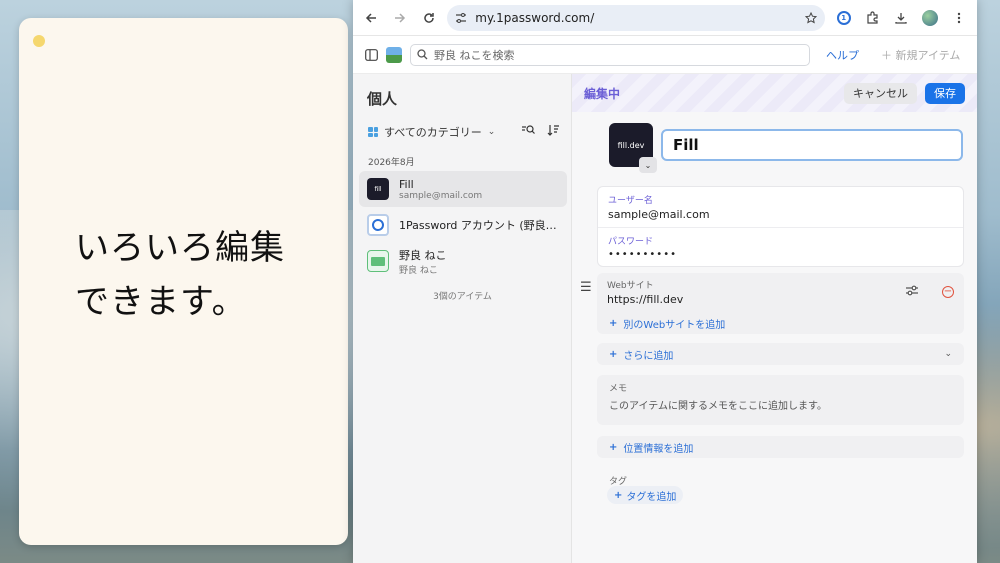 The image size is (1000, 563). What do you see at coordinates (658, 449) in the screenshot?
I see `add-location-label: 位置情報を追加` at bounding box center [658, 449].